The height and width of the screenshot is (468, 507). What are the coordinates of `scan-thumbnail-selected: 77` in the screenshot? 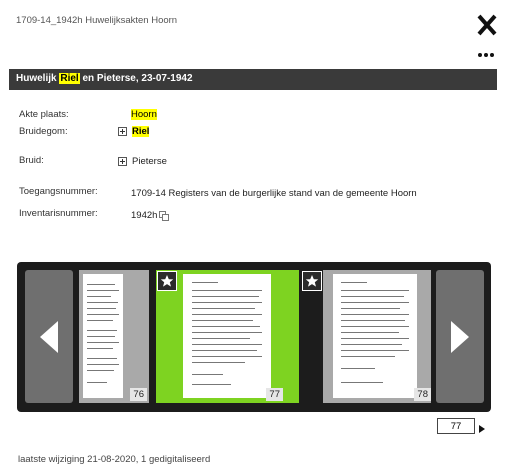 It's located at (227, 336).